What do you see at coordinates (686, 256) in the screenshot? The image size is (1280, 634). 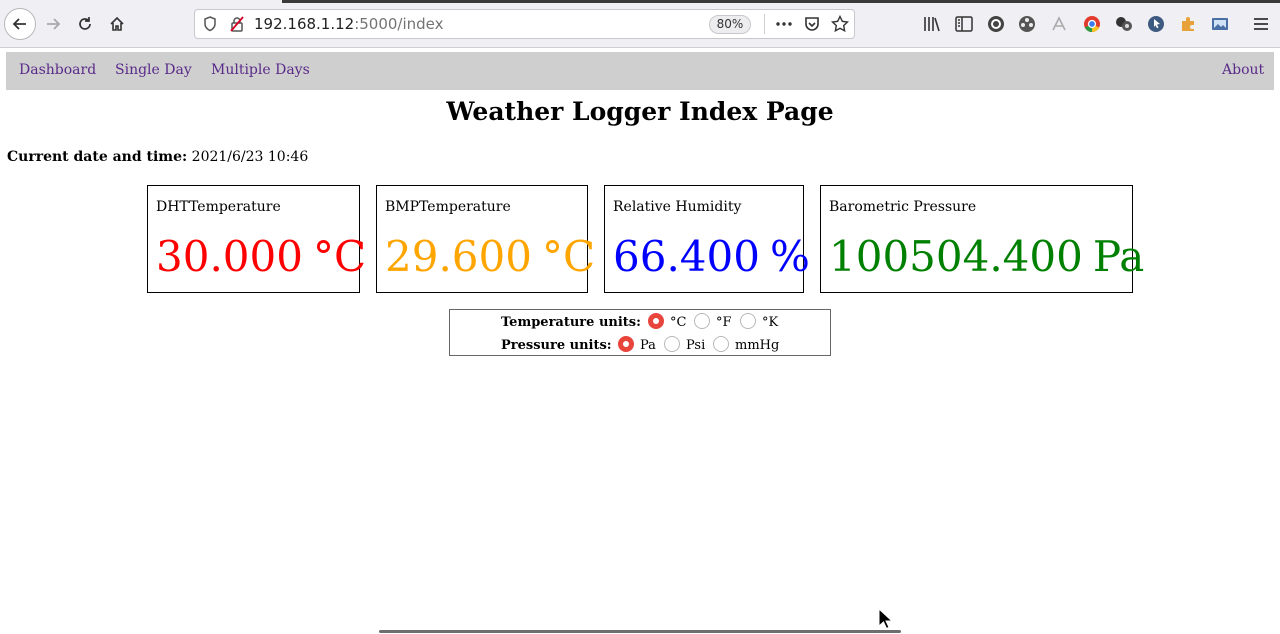 I see `reading-value: 66.400` at bounding box center [686, 256].